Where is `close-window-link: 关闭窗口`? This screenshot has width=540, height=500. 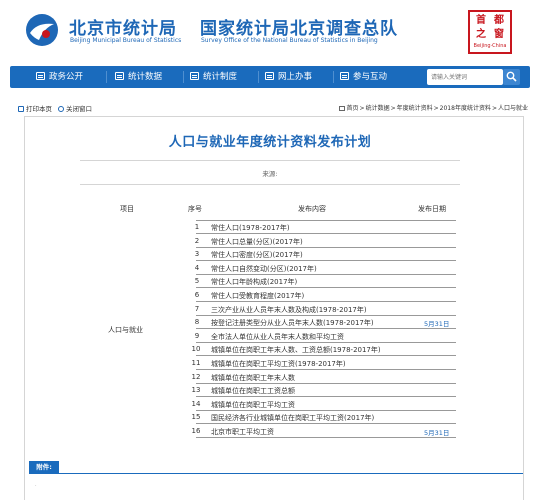 close-window-link: 关闭窗口 is located at coordinates (75, 108).